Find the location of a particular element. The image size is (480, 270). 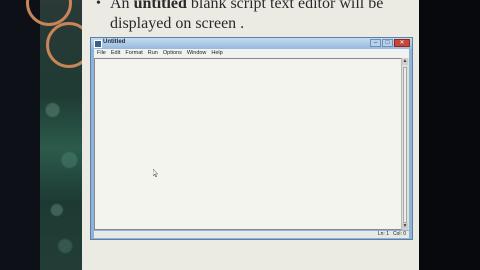

status-bar: Ln: 1 Col: 0 is located at coordinates (251, 234).